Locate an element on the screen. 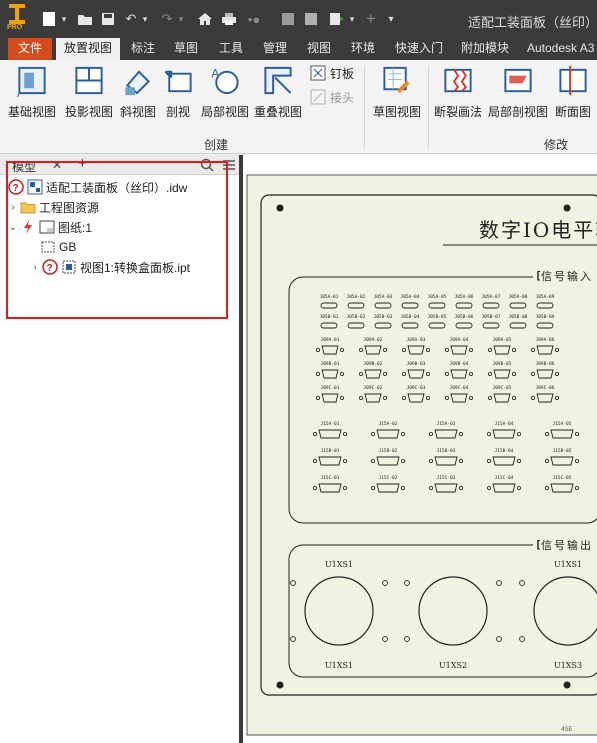  document-title: 适配工装面板（丝印）.id is located at coordinates (532, 22).